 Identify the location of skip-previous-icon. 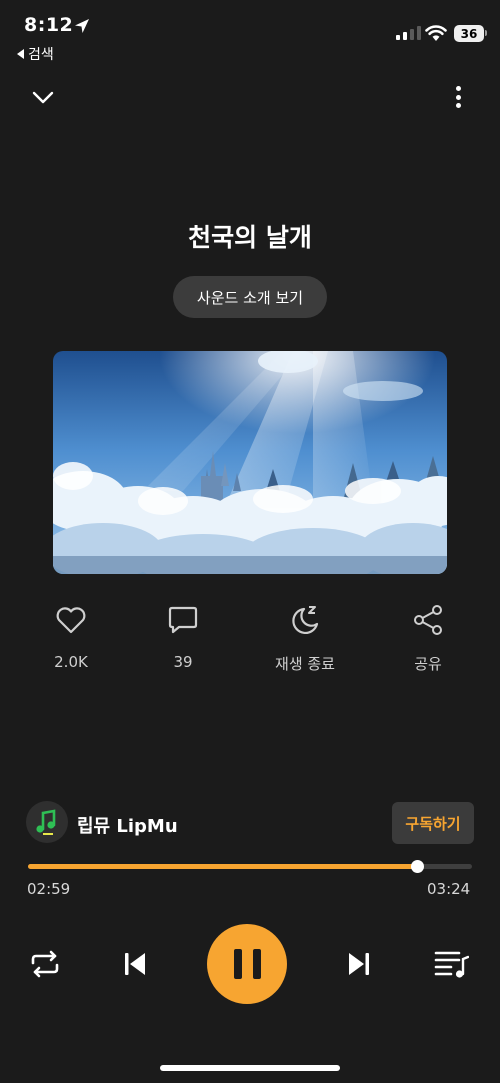
(135, 964).